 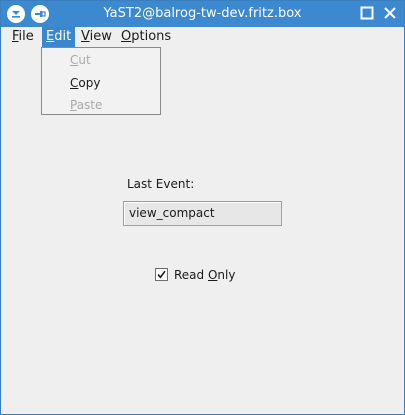 I want to click on menu-options: Options, so click(x=146, y=37).